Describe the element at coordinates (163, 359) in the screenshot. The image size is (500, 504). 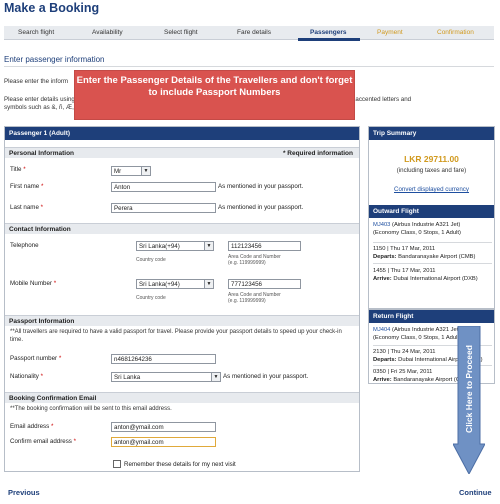
I see `passport-number-input: n4681264236` at that location.